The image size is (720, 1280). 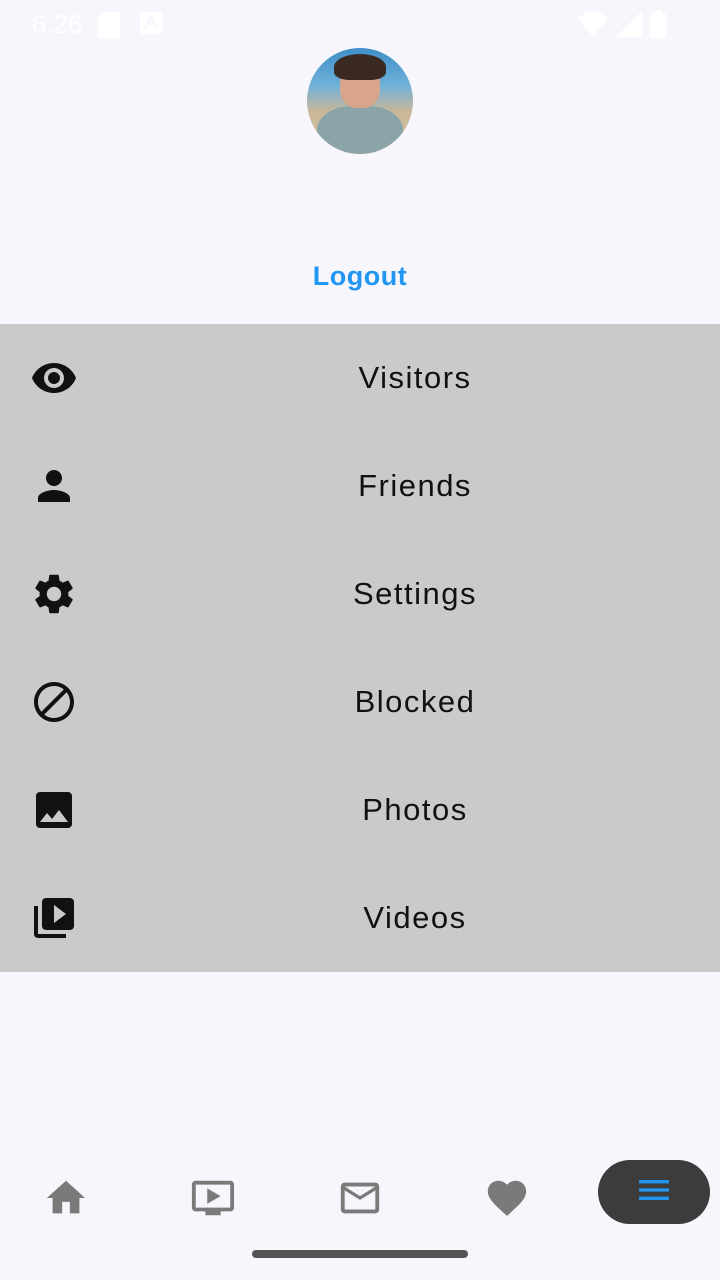 I want to click on menu-item-label: Blocked, so click(x=415, y=701).